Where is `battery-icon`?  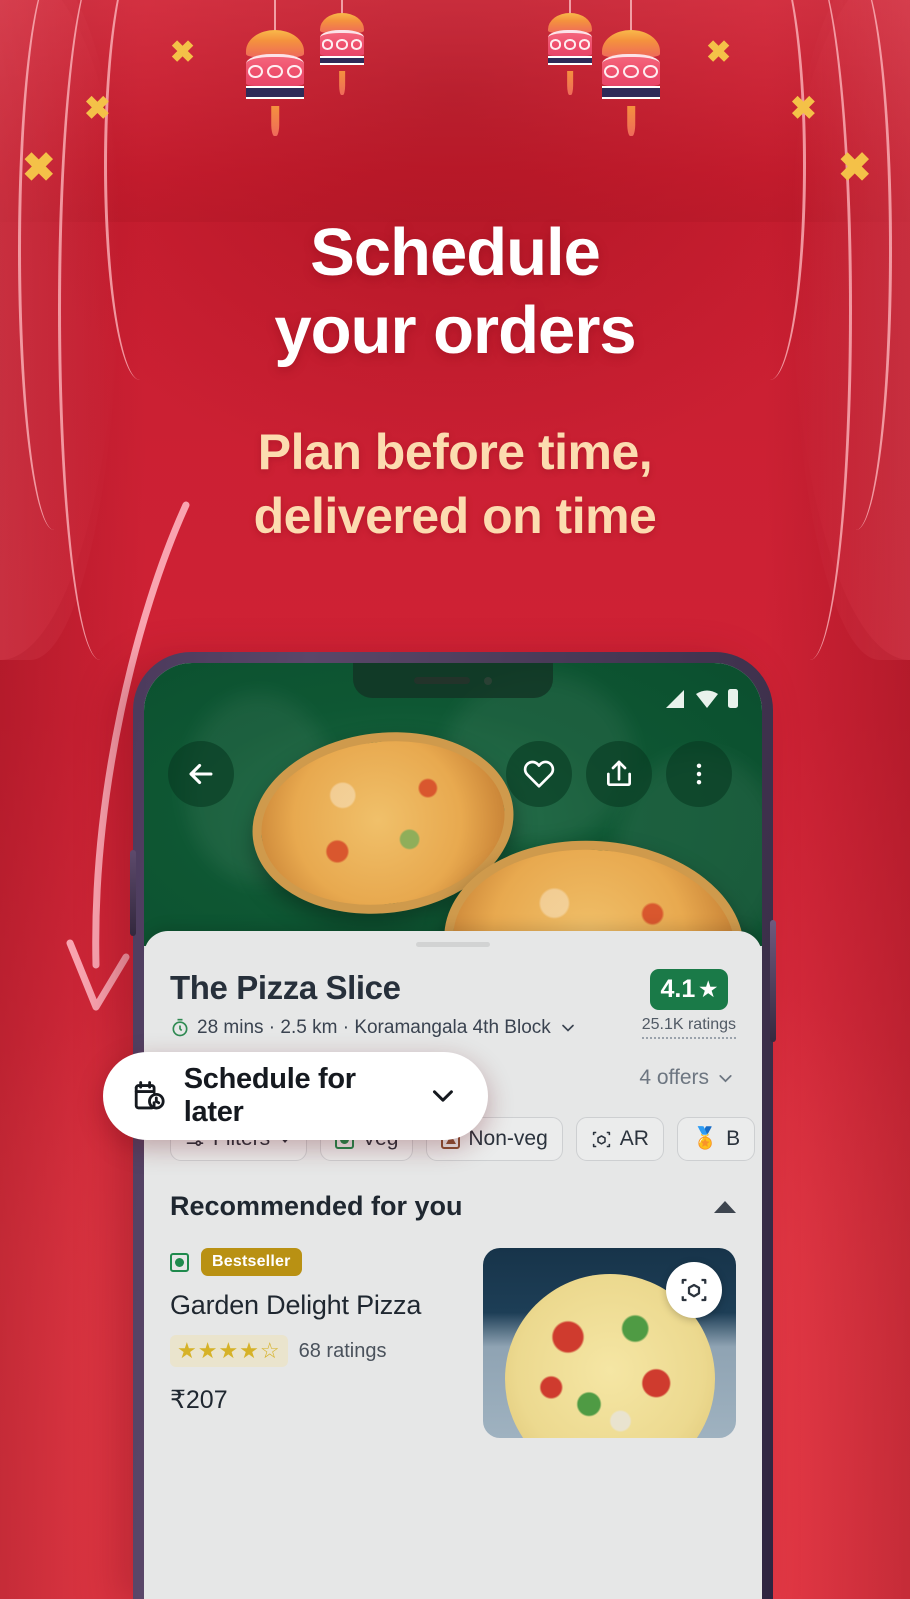
battery-icon is located at coordinates (733, 698).